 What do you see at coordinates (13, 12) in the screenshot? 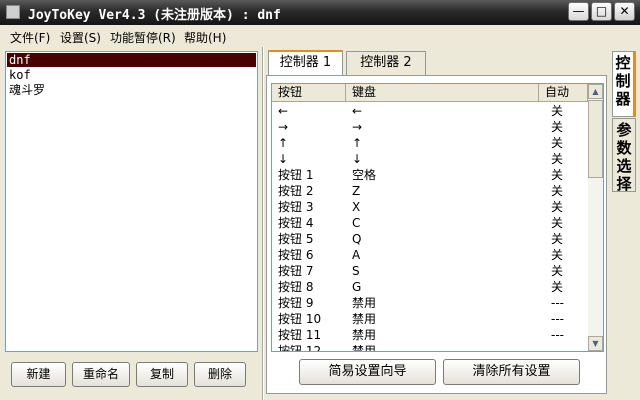
I see `app-icon` at bounding box center [13, 12].